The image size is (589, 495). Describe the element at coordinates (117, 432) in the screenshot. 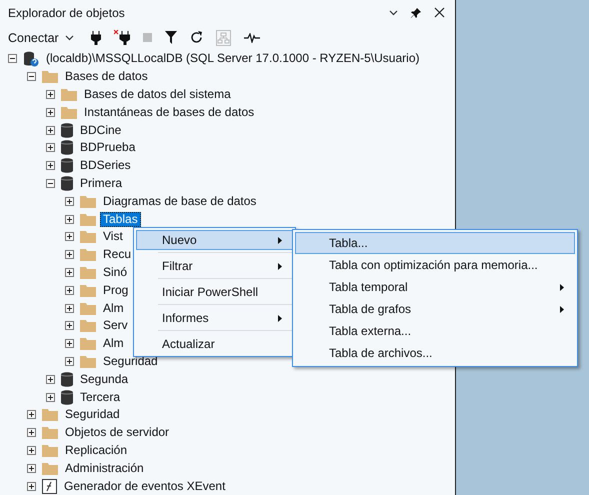

I see `tree-node: Objetos de servidor` at that location.